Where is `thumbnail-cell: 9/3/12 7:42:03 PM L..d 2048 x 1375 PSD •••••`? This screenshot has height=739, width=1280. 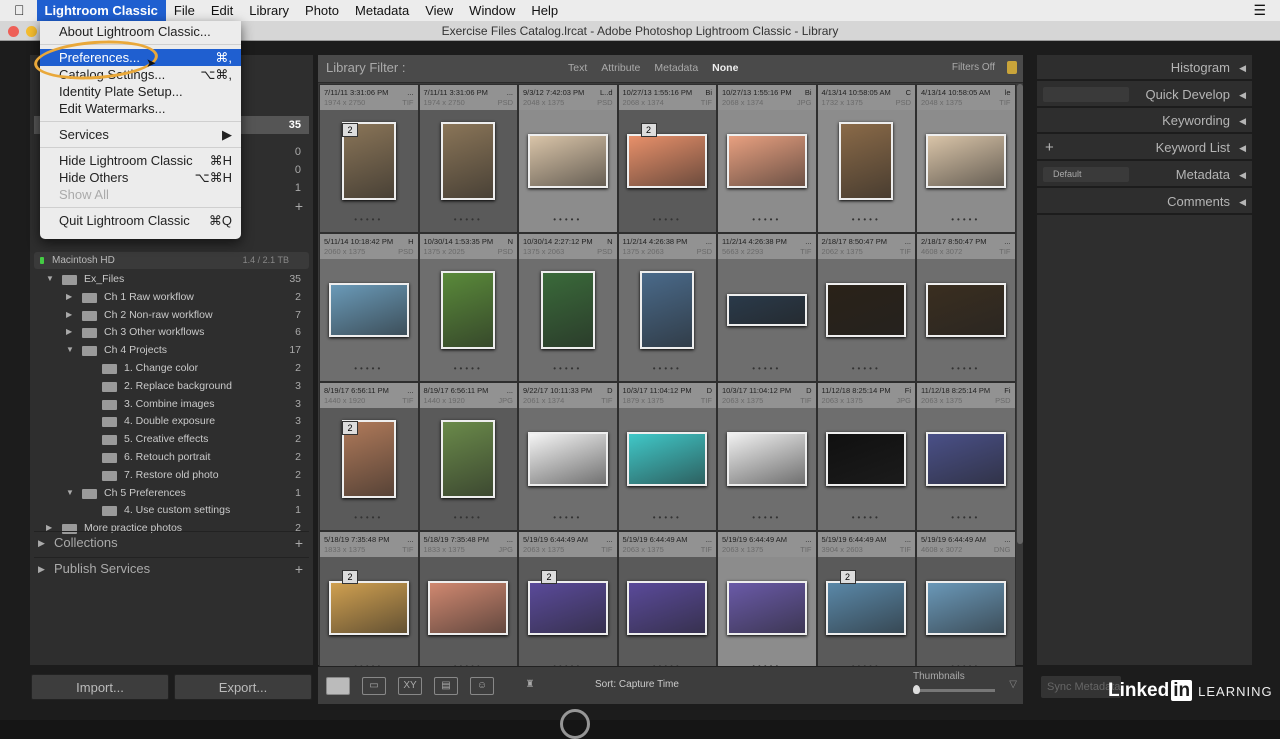 thumbnail-cell: 9/3/12 7:42:03 PM L..d 2048 x 1375 PSD ••••• is located at coordinates (568, 158).